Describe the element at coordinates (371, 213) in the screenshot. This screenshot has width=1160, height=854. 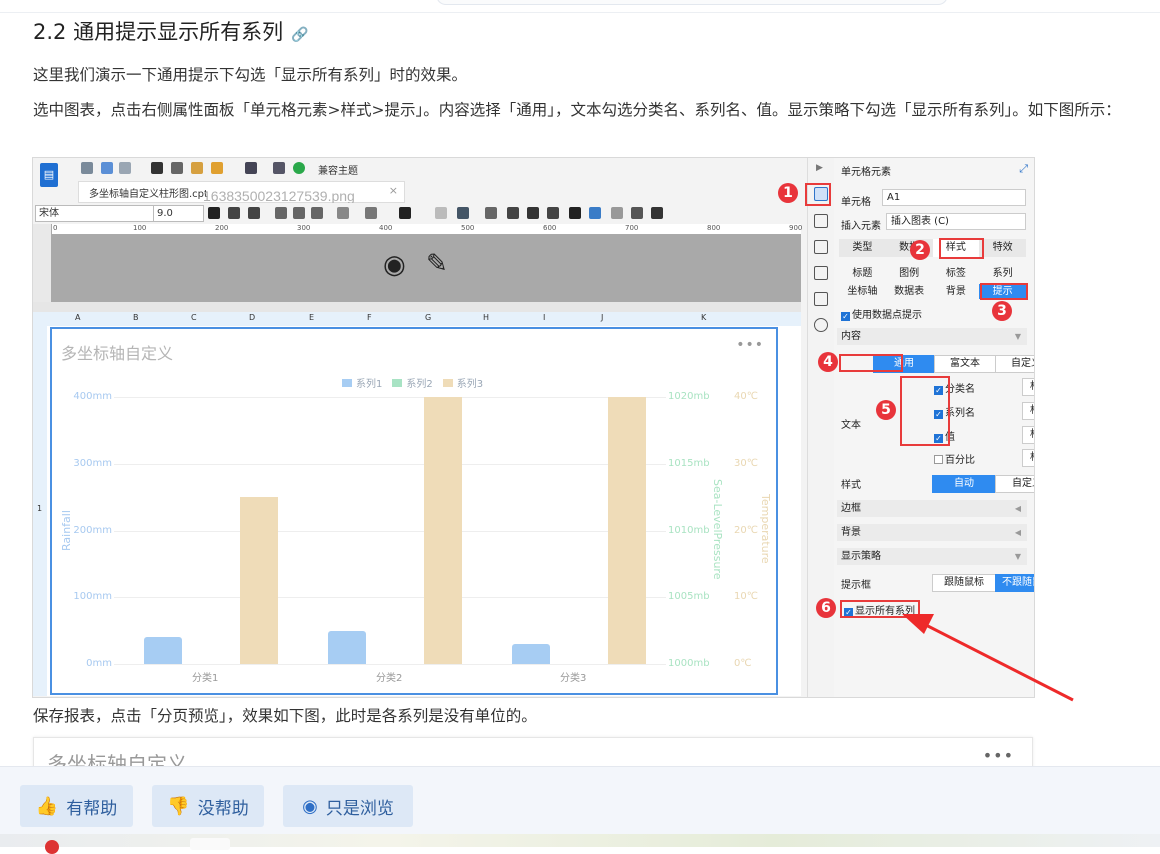
I see `fill-color-icon` at that location.